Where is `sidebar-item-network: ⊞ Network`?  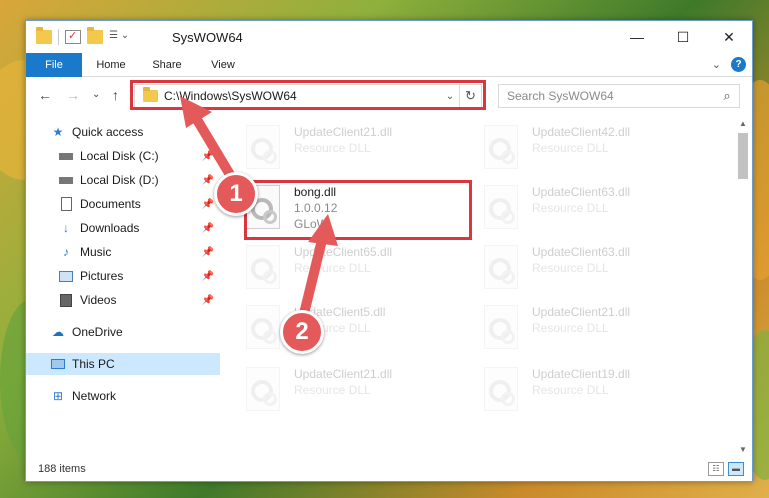
sidebar-item-network: ⊞ Network is located at coordinates (123, 396).